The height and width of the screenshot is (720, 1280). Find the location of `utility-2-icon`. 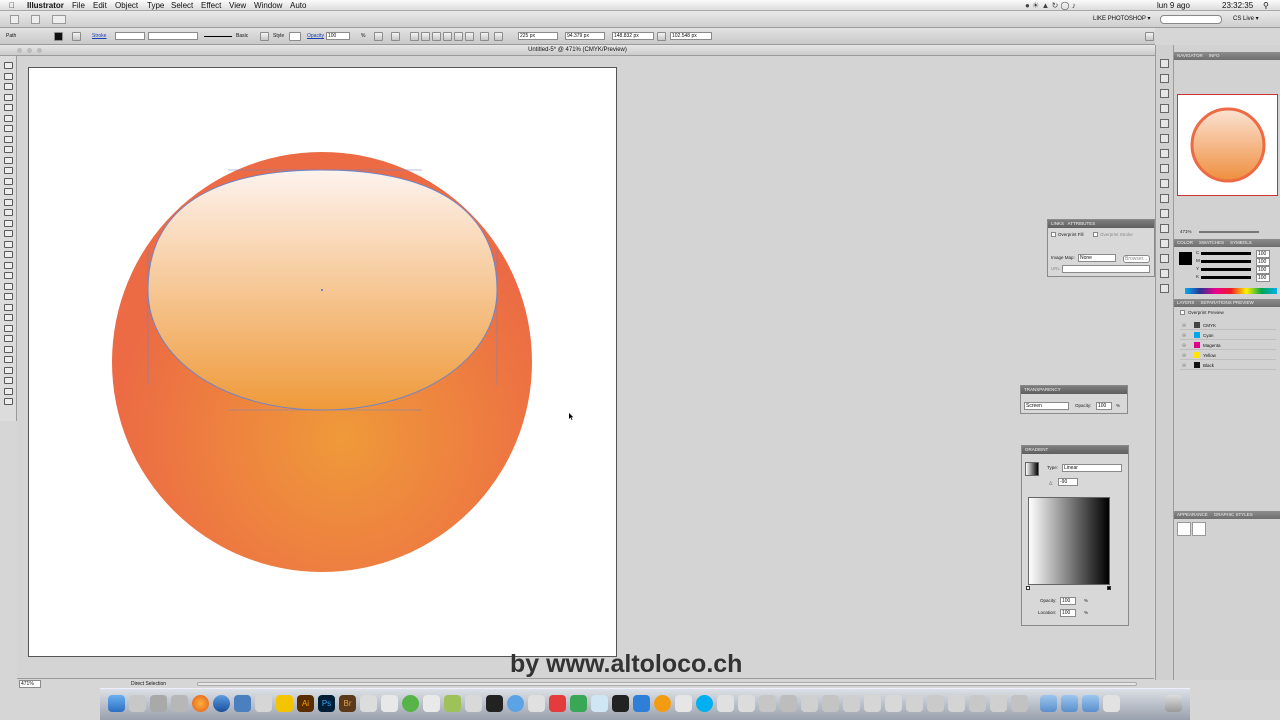

utility-2-icon is located at coordinates (746, 703).